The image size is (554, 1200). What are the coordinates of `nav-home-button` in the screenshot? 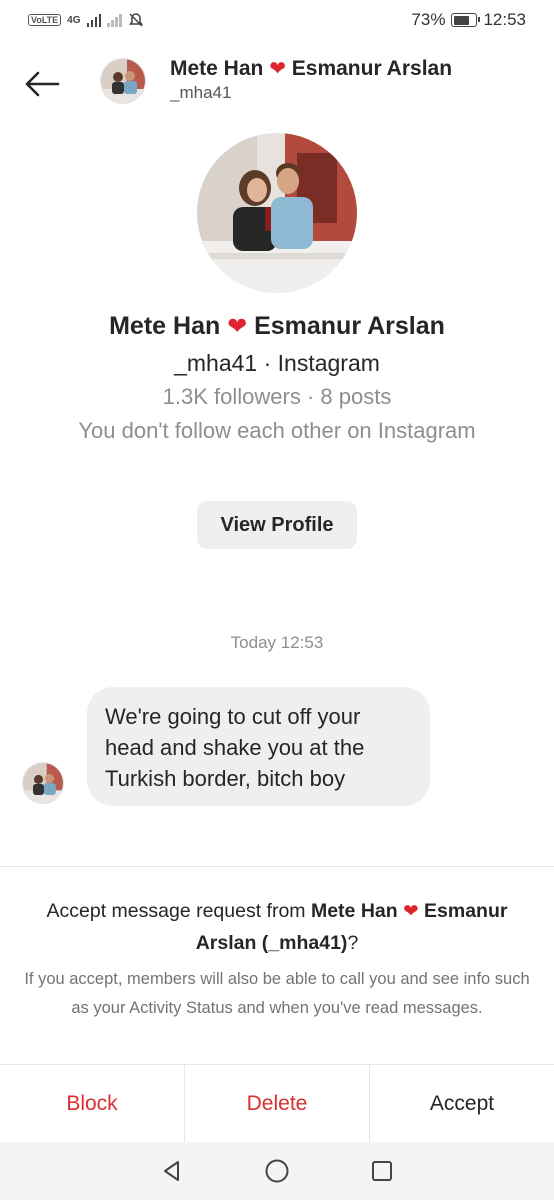 It's located at (277, 1171).